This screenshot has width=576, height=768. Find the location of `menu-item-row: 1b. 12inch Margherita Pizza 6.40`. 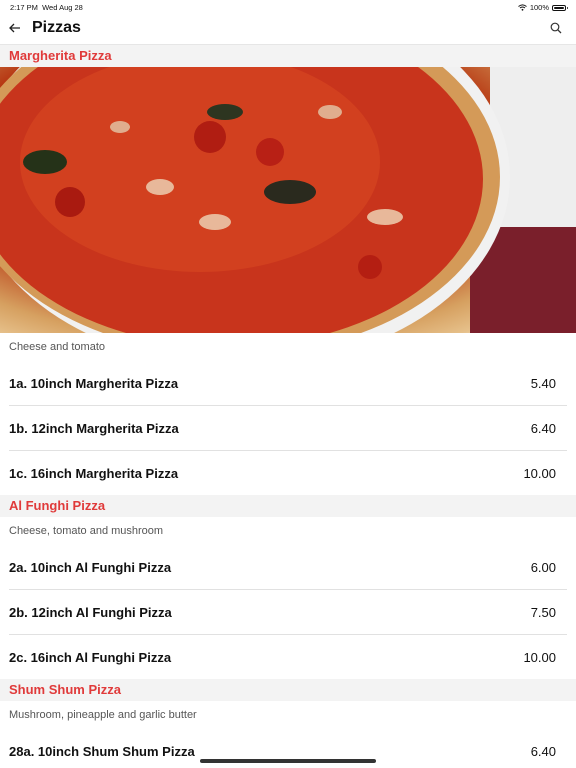

menu-item-row: 1b. 12inch Margherita Pizza 6.40 is located at coordinates (288, 428).